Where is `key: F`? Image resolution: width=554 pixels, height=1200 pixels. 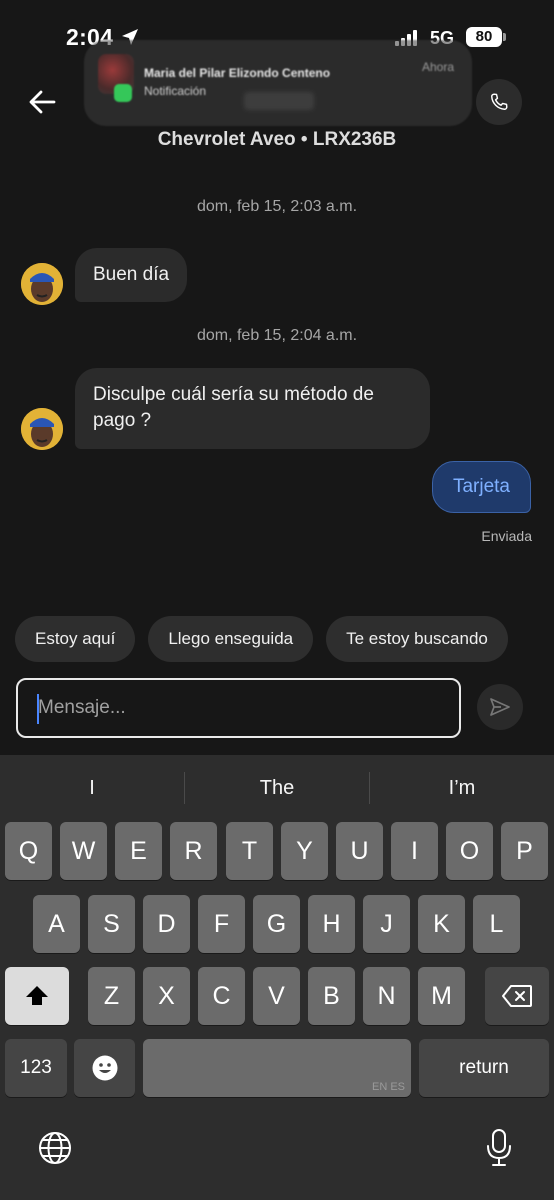
key: F is located at coordinates (221, 924).